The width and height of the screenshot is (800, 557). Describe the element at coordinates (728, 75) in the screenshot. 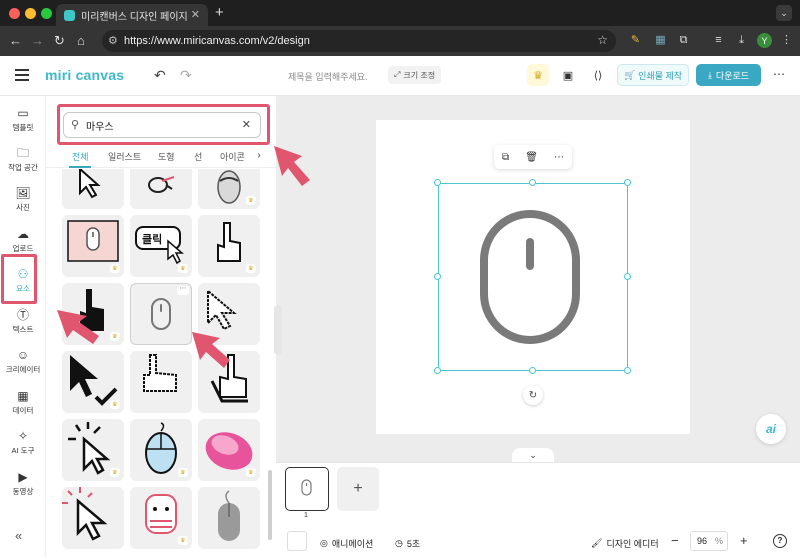

I see `download-button: ⤓ 다운로드` at that location.